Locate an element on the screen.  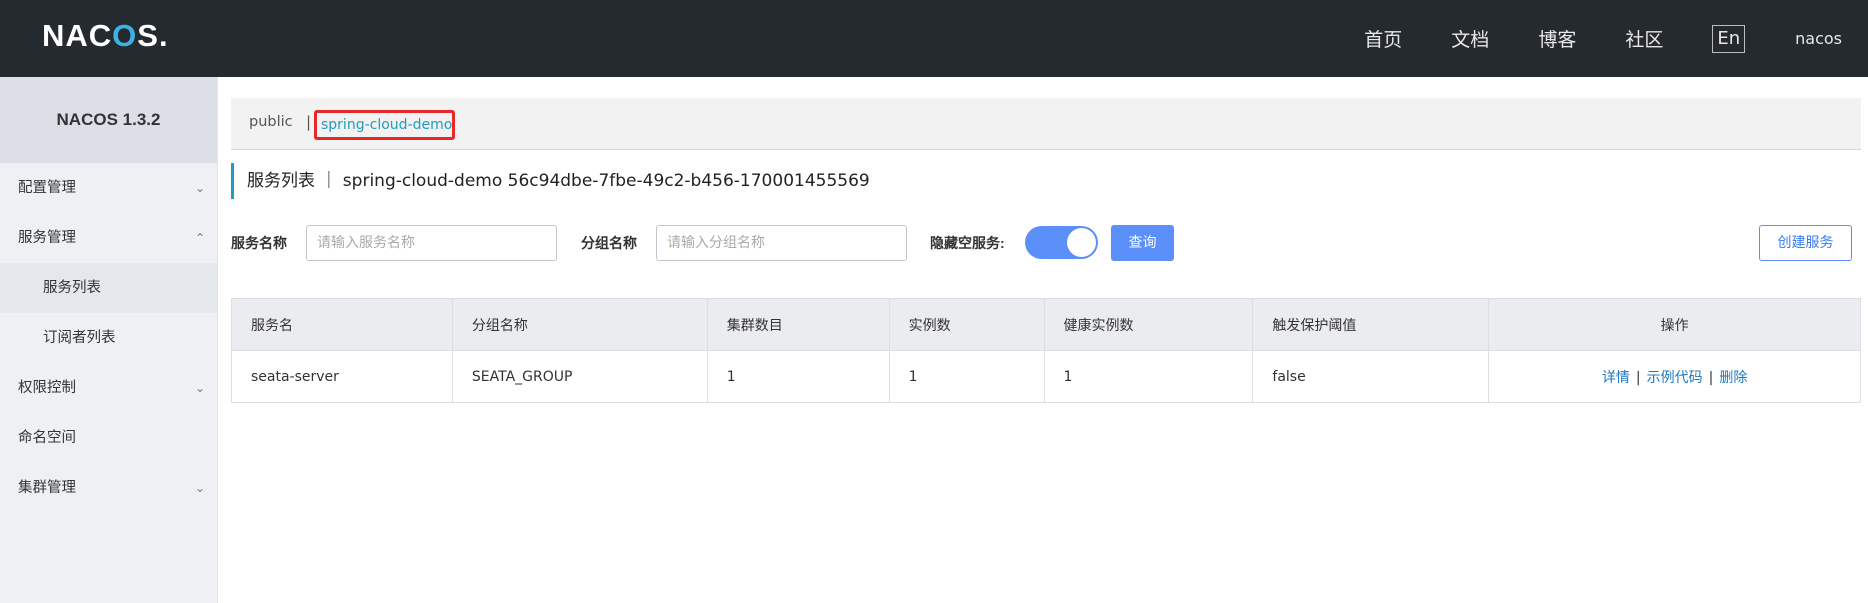
top-nav: 首页 文档 博客 社区 En nacos is located at coordinates (1616, 38).